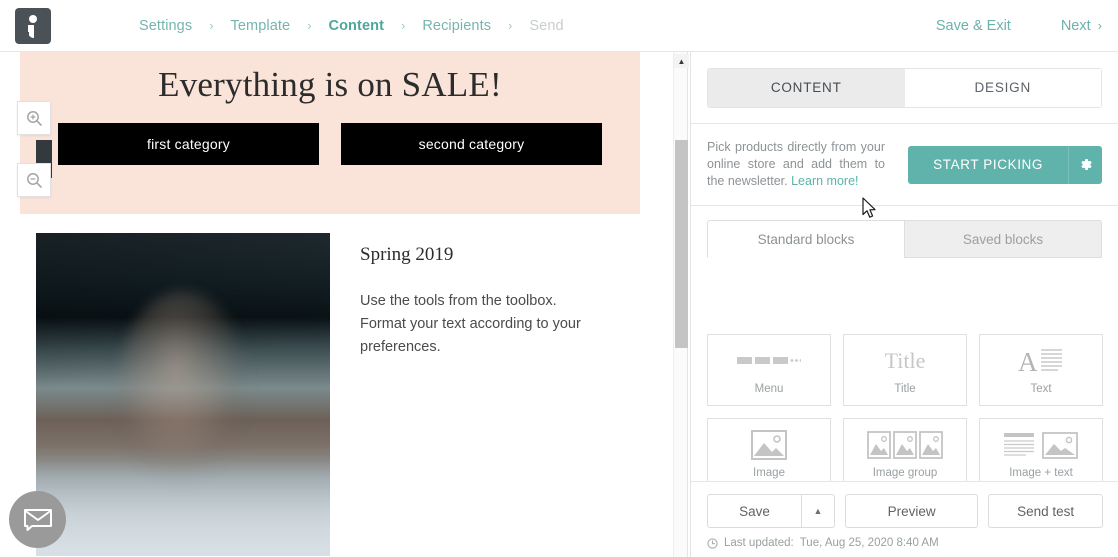  Describe the element at coordinates (330, 84) in the screenshot. I see `email-hero-title: Everything is on SALE!` at that location.